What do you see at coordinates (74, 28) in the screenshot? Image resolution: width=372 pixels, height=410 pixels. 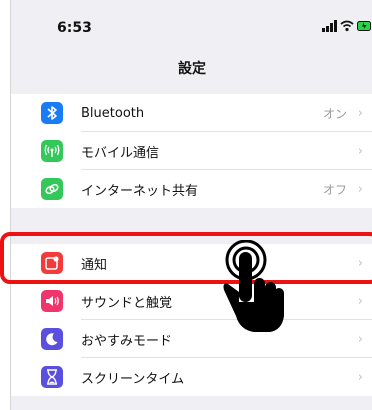 I see `status-time: 6:53` at bounding box center [74, 28].